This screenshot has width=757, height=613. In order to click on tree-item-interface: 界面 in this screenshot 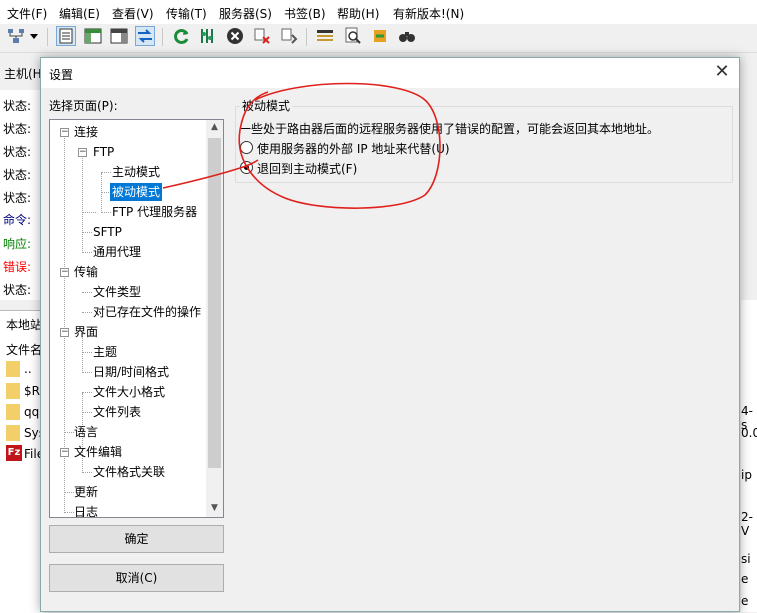, I will do `click(86, 332)`.